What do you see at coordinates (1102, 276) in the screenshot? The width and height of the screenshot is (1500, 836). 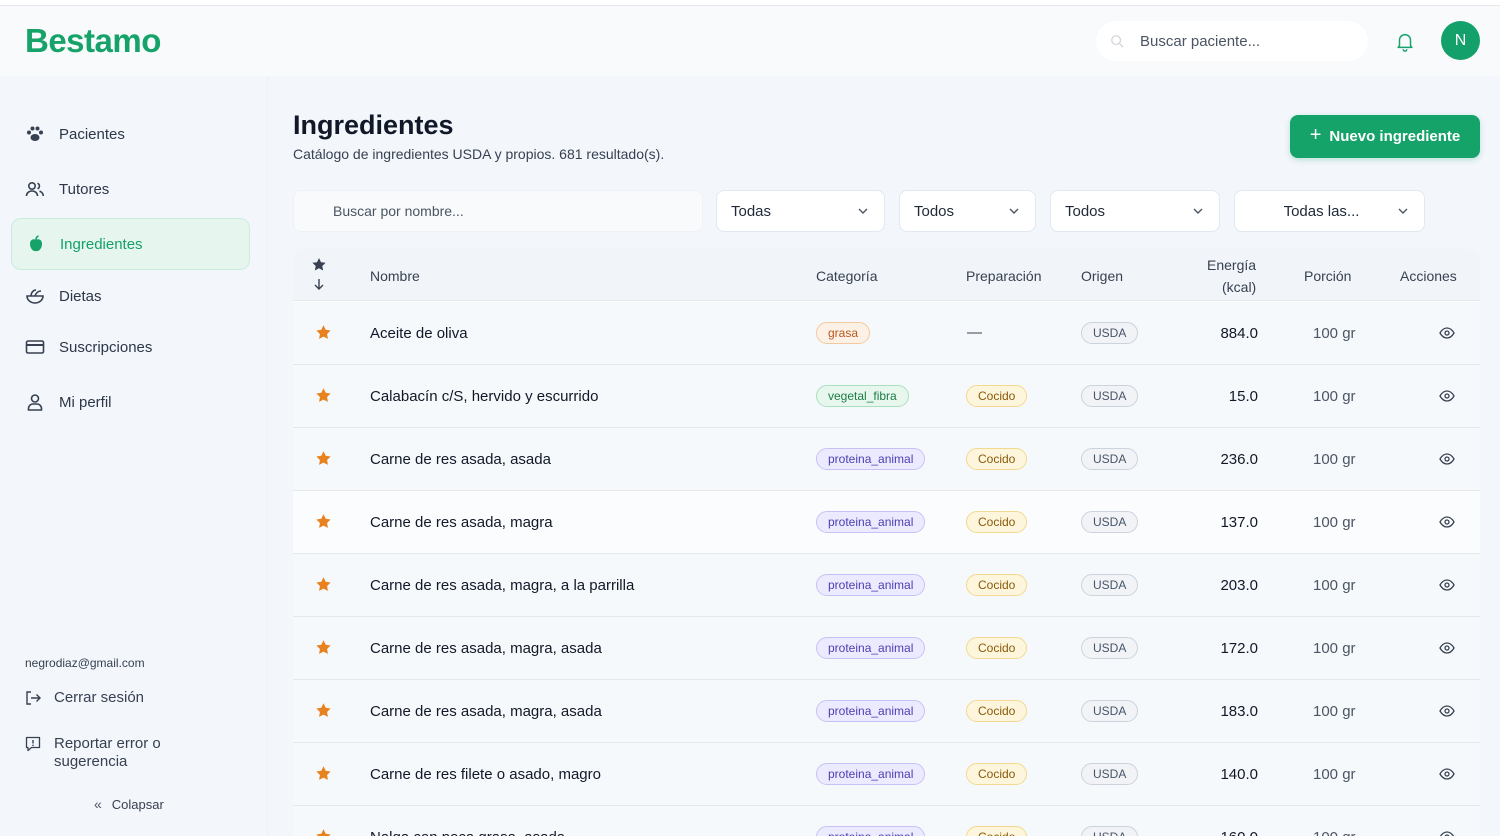 I see `column-header-origen: Origen` at bounding box center [1102, 276].